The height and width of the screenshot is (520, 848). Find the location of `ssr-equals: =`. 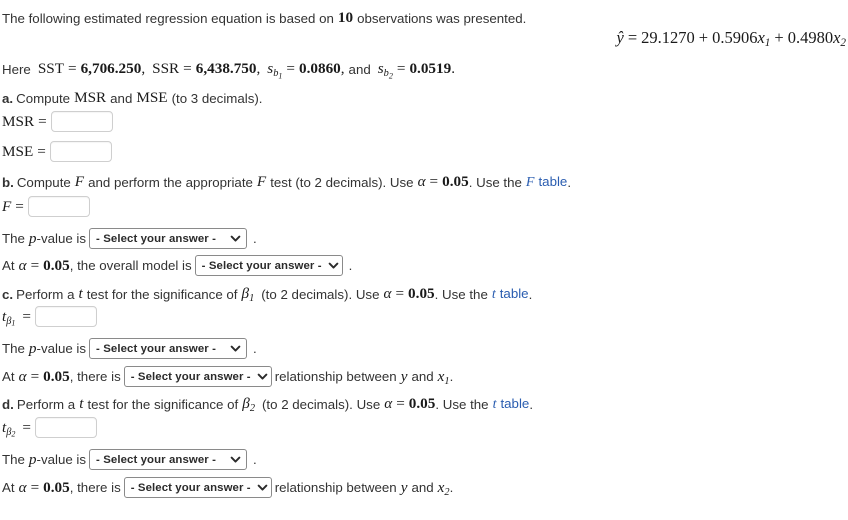

ssr-equals: = is located at coordinates (187, 68).